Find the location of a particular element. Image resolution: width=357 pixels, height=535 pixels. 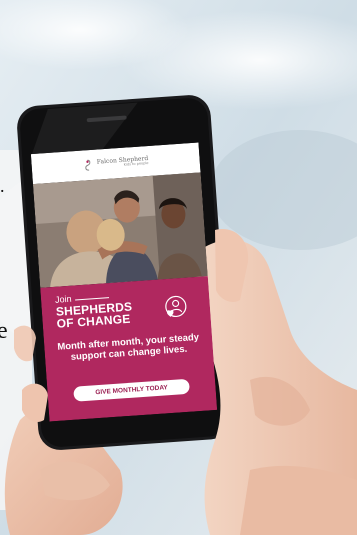

logo-tagline: Kids to people is located at coordinates (136, 164).